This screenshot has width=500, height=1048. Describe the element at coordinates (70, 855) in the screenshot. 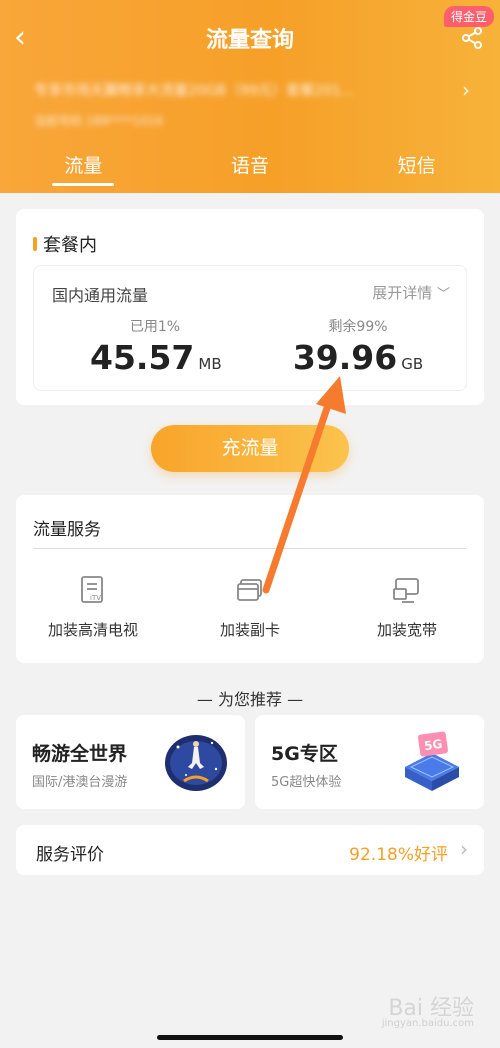

I see `review-label: 服务评价` at that location.